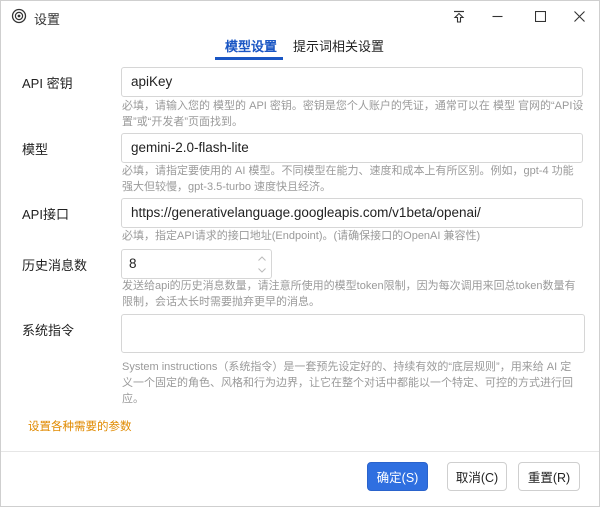 The width and height of the screenshot is (600, 507). I want to click on window-title: 设置, so click(47, 19).